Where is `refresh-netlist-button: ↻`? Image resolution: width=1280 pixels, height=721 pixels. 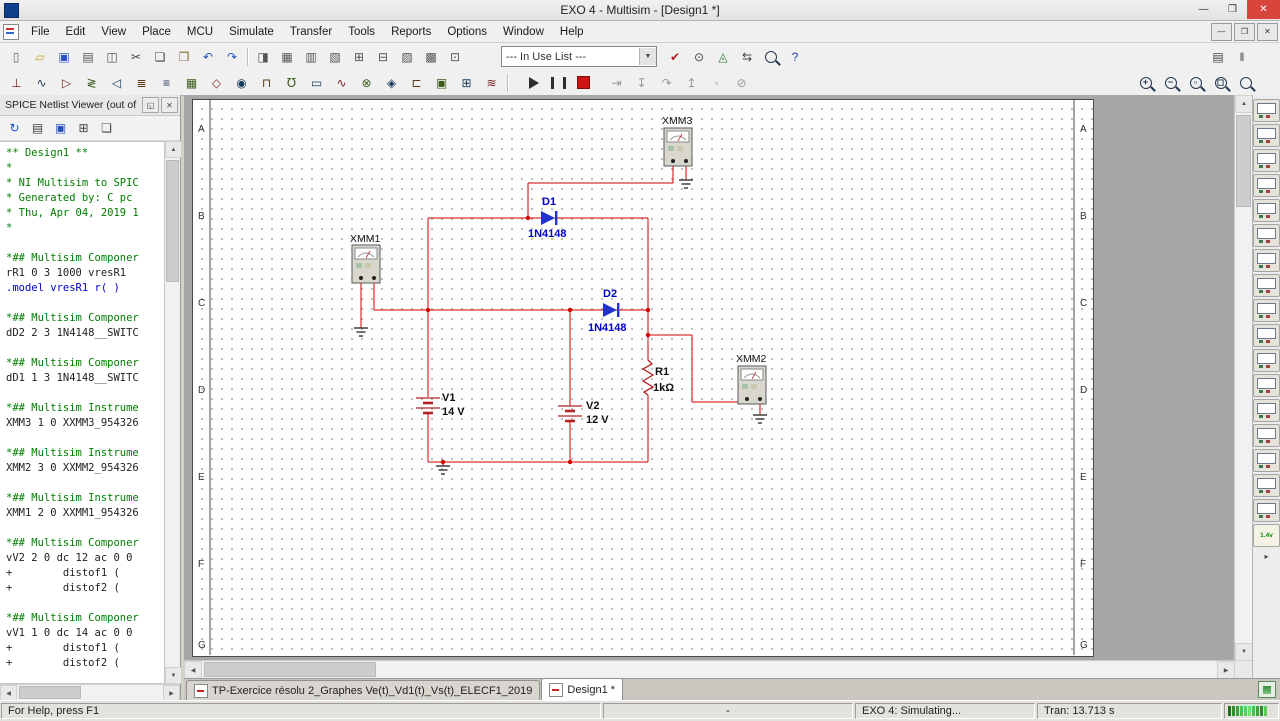 refresh-netlist-button: ↻ is located at coordinates (14, 128).